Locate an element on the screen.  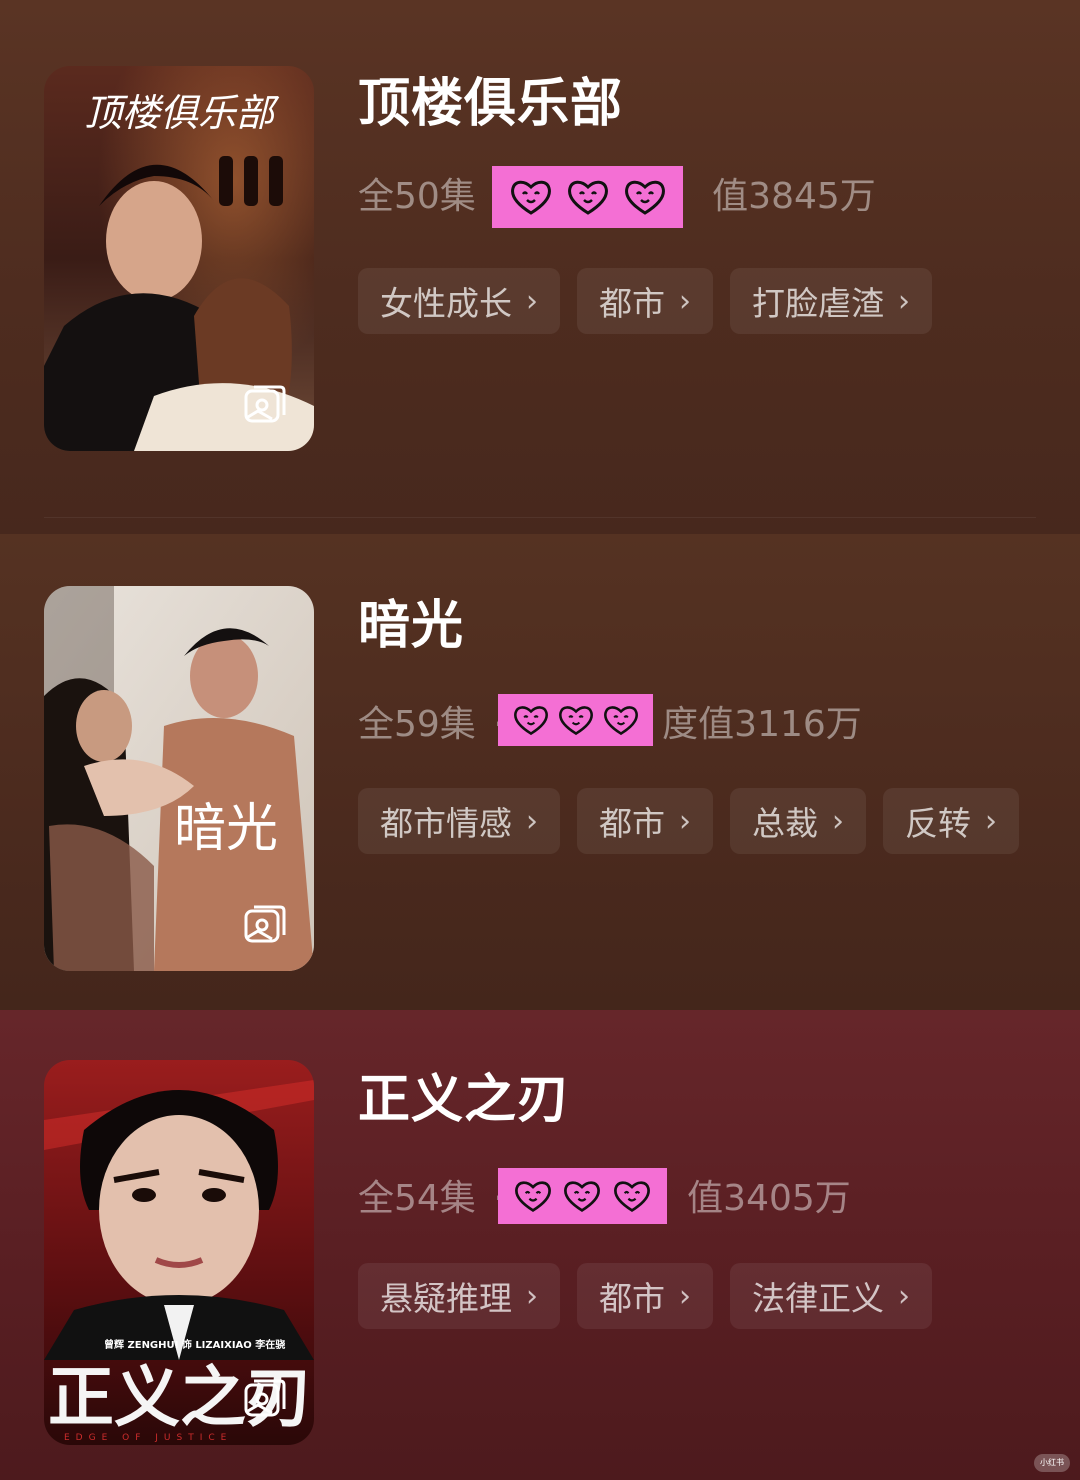
tag-label: 总裁 is located at coordinates (785, 823).